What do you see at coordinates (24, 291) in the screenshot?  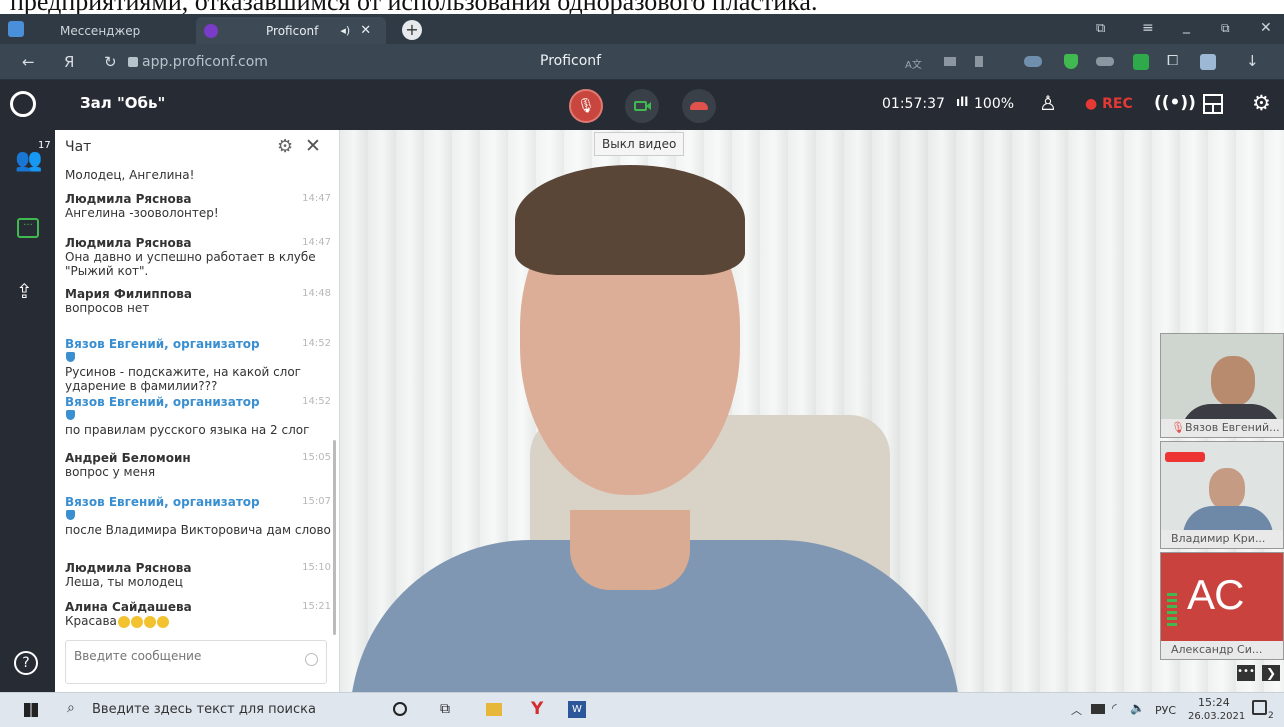 I see `share-icon: ⇪` at bounding box center [24, 291].